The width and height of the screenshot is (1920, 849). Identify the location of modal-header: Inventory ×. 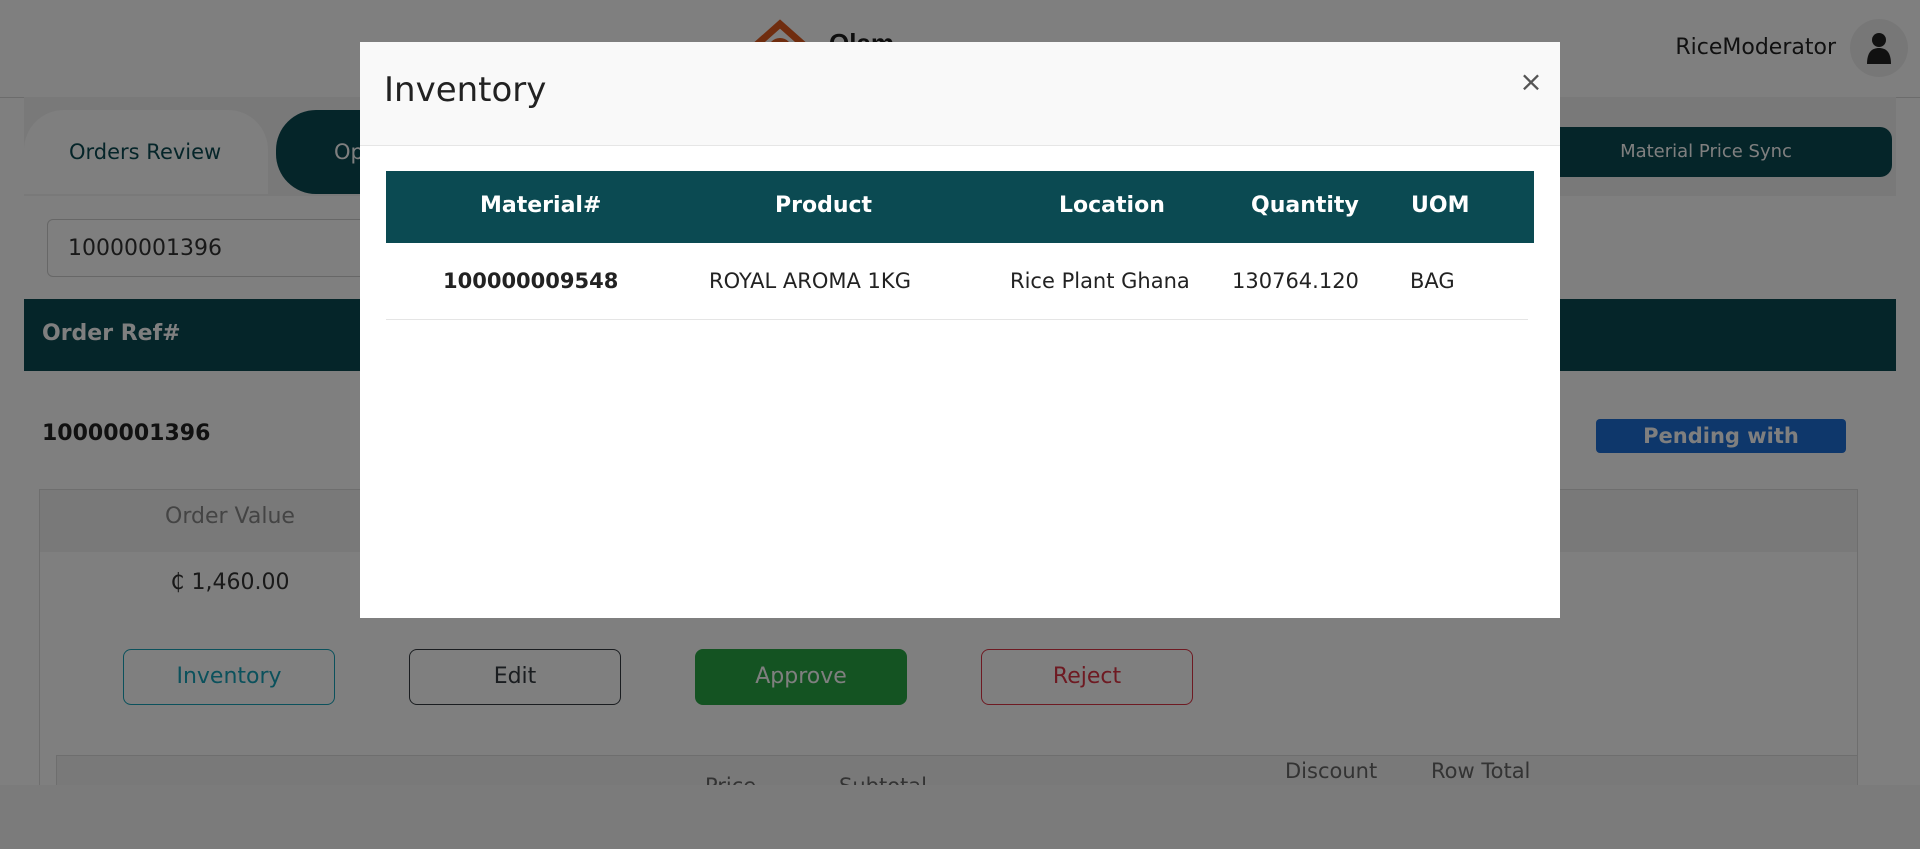
(960, 94).